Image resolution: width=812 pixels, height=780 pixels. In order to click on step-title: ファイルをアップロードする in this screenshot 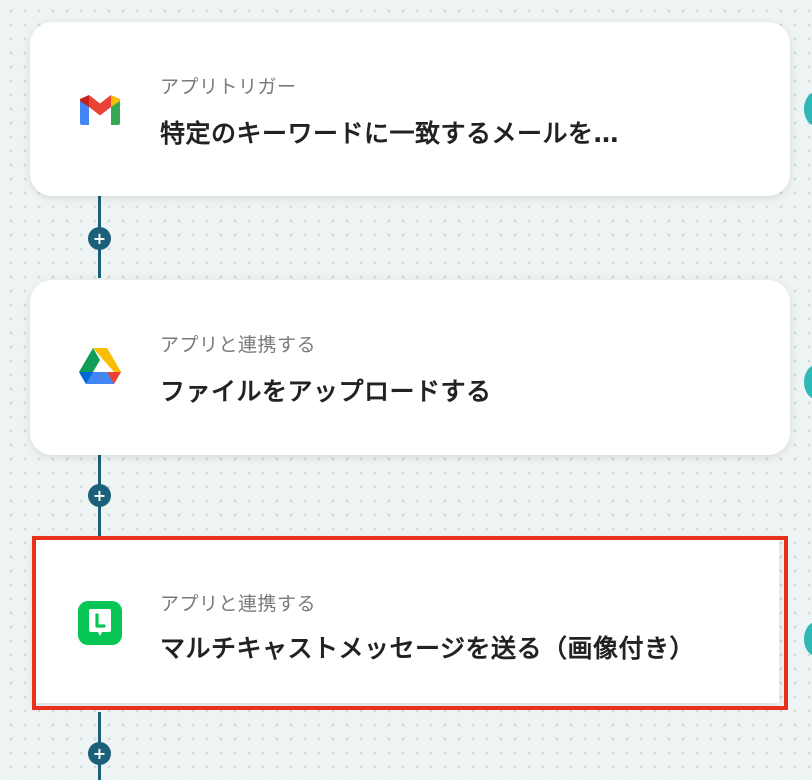, I will do `click(326, 391)`.